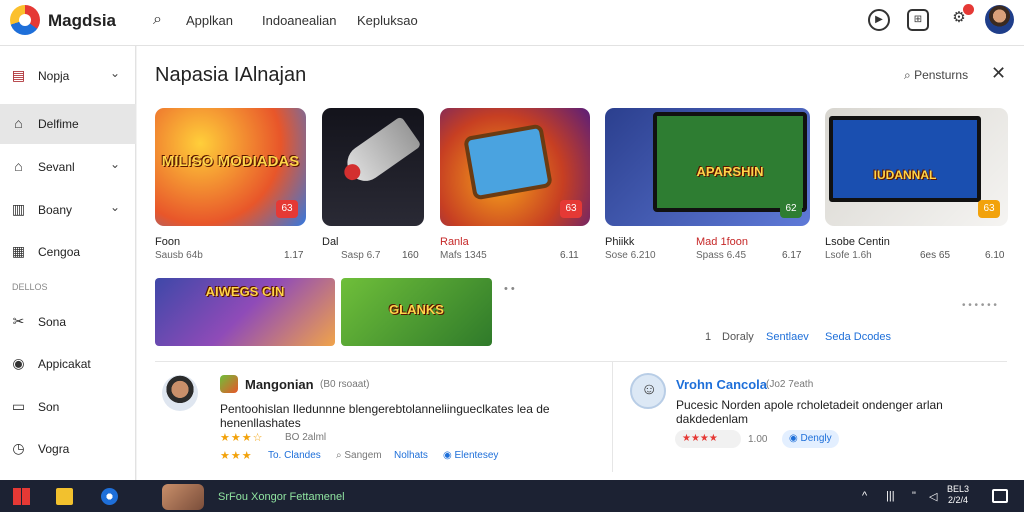 The height and width of the screenshot is (512, 1024). I want to click on game-card-1: MILISO MODIADAS 63, so click(230, 167).